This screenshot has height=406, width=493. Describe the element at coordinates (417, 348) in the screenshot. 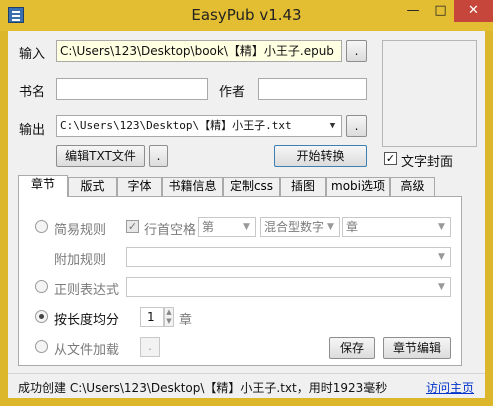

I see `chapter-edit-button: 章节编辑` at that location.